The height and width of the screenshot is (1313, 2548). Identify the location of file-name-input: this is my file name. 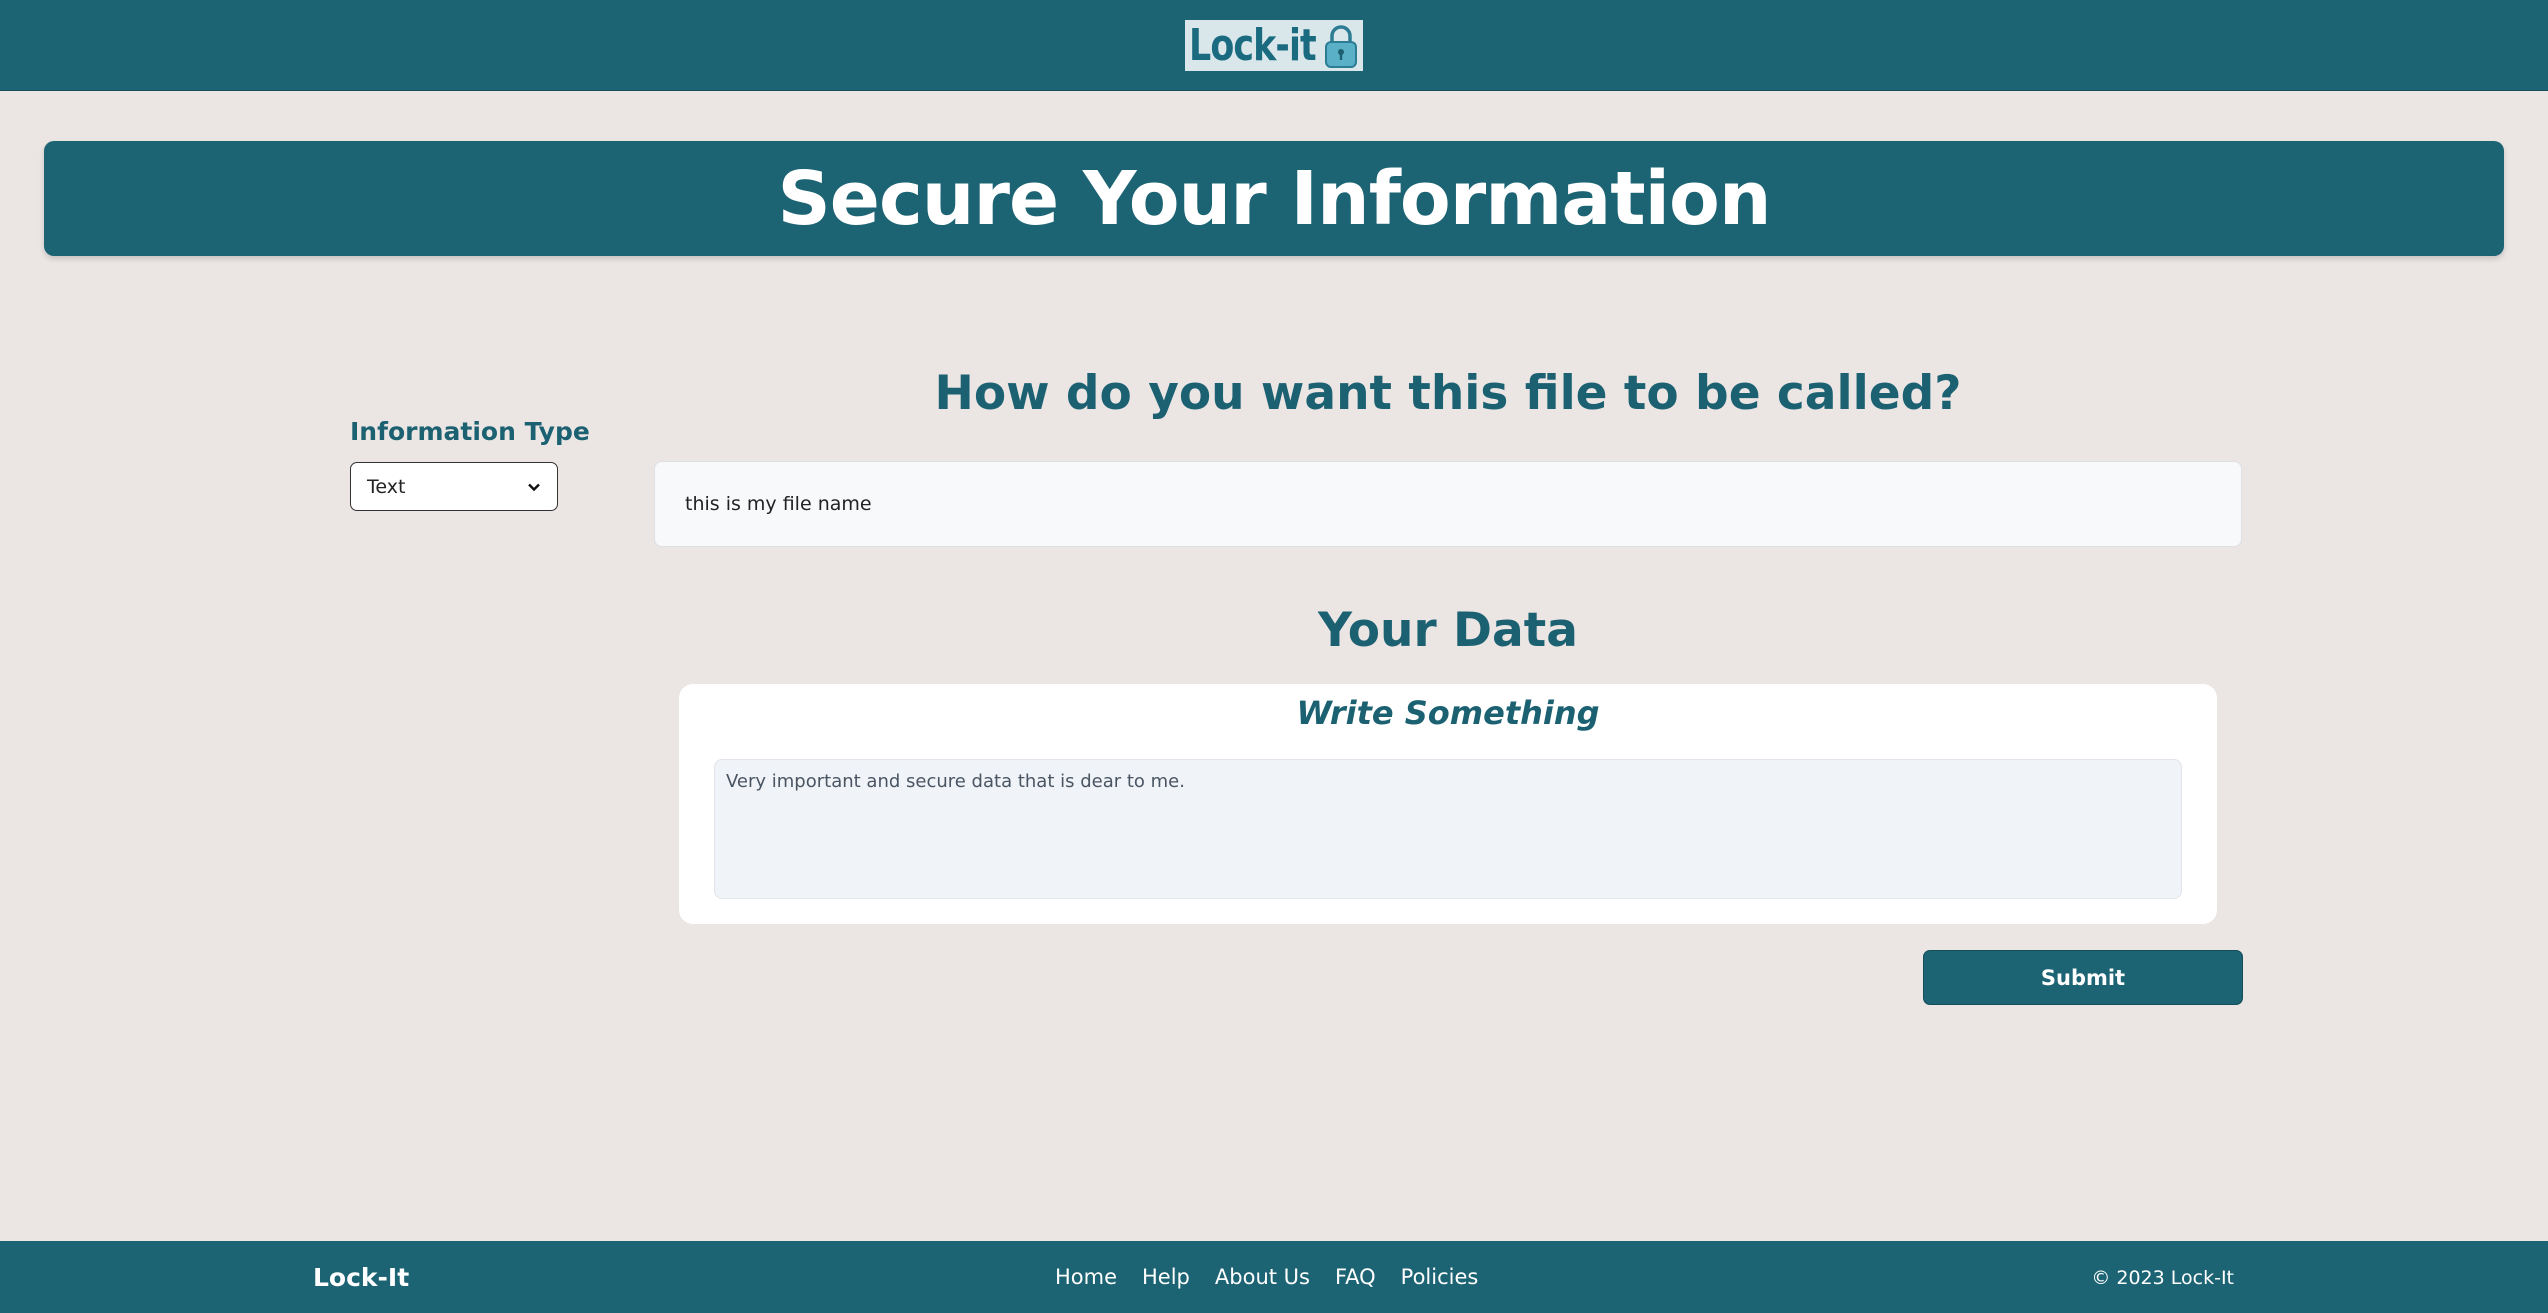
(1448, 504).